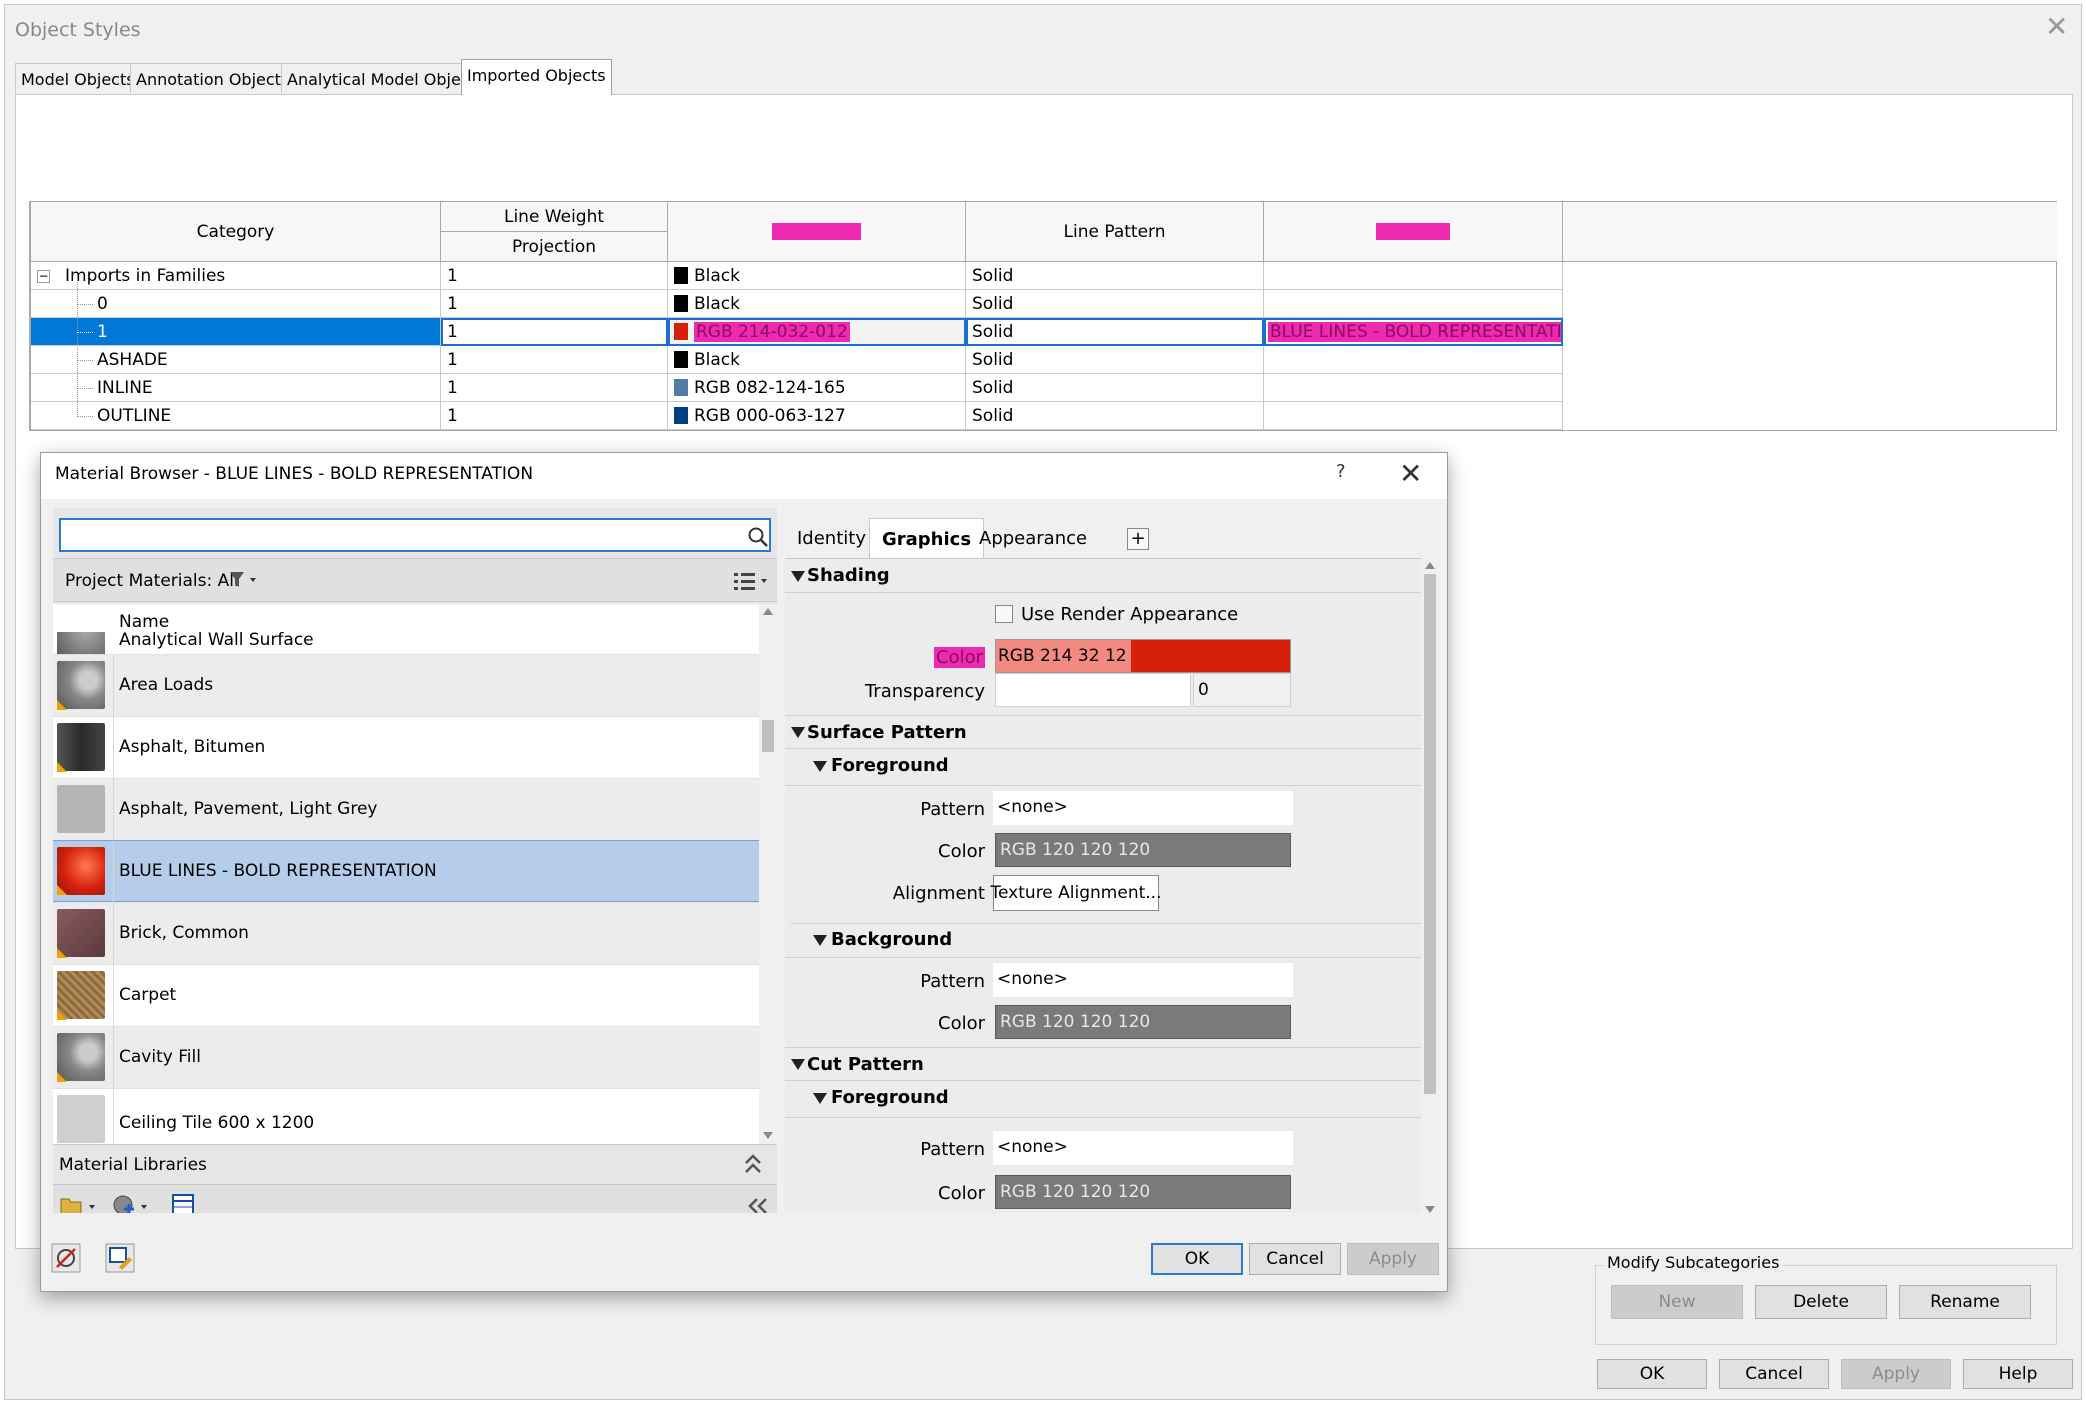 The width and height of the screenshot is (2086, 1404). I want to click on background-pattern-field: <none>, so click(1143, 980).